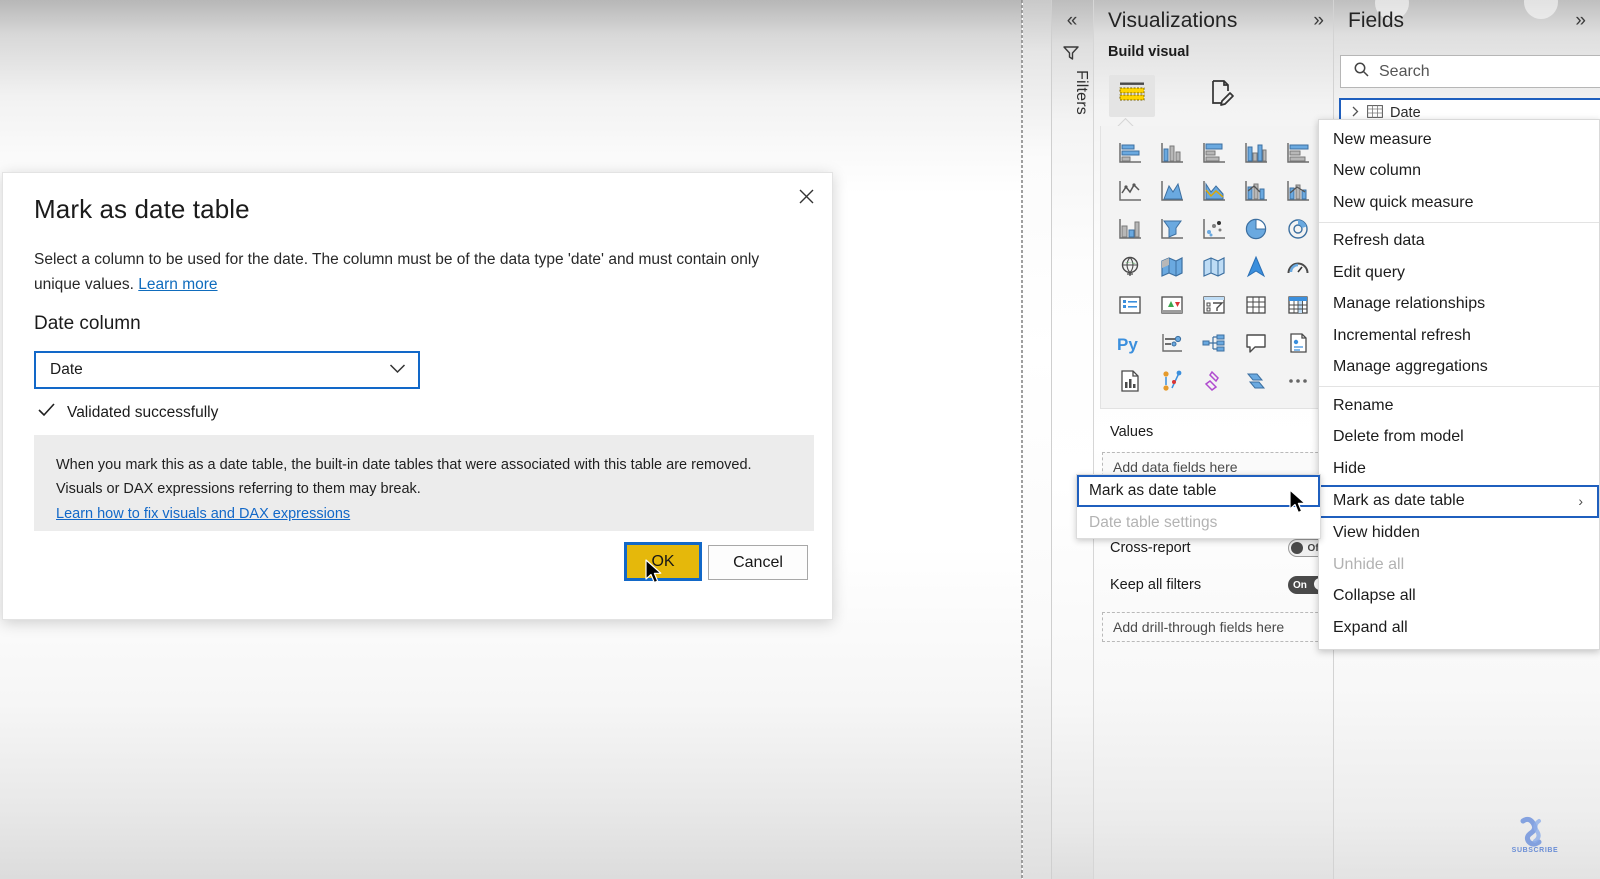 This screenshot has height=879, width=1600. What do you see at coordinates (1459, 203) in the screenshot?
I see `ctx-item-new-quick-measure: New quick measure` at bounding box center [1459, 203].